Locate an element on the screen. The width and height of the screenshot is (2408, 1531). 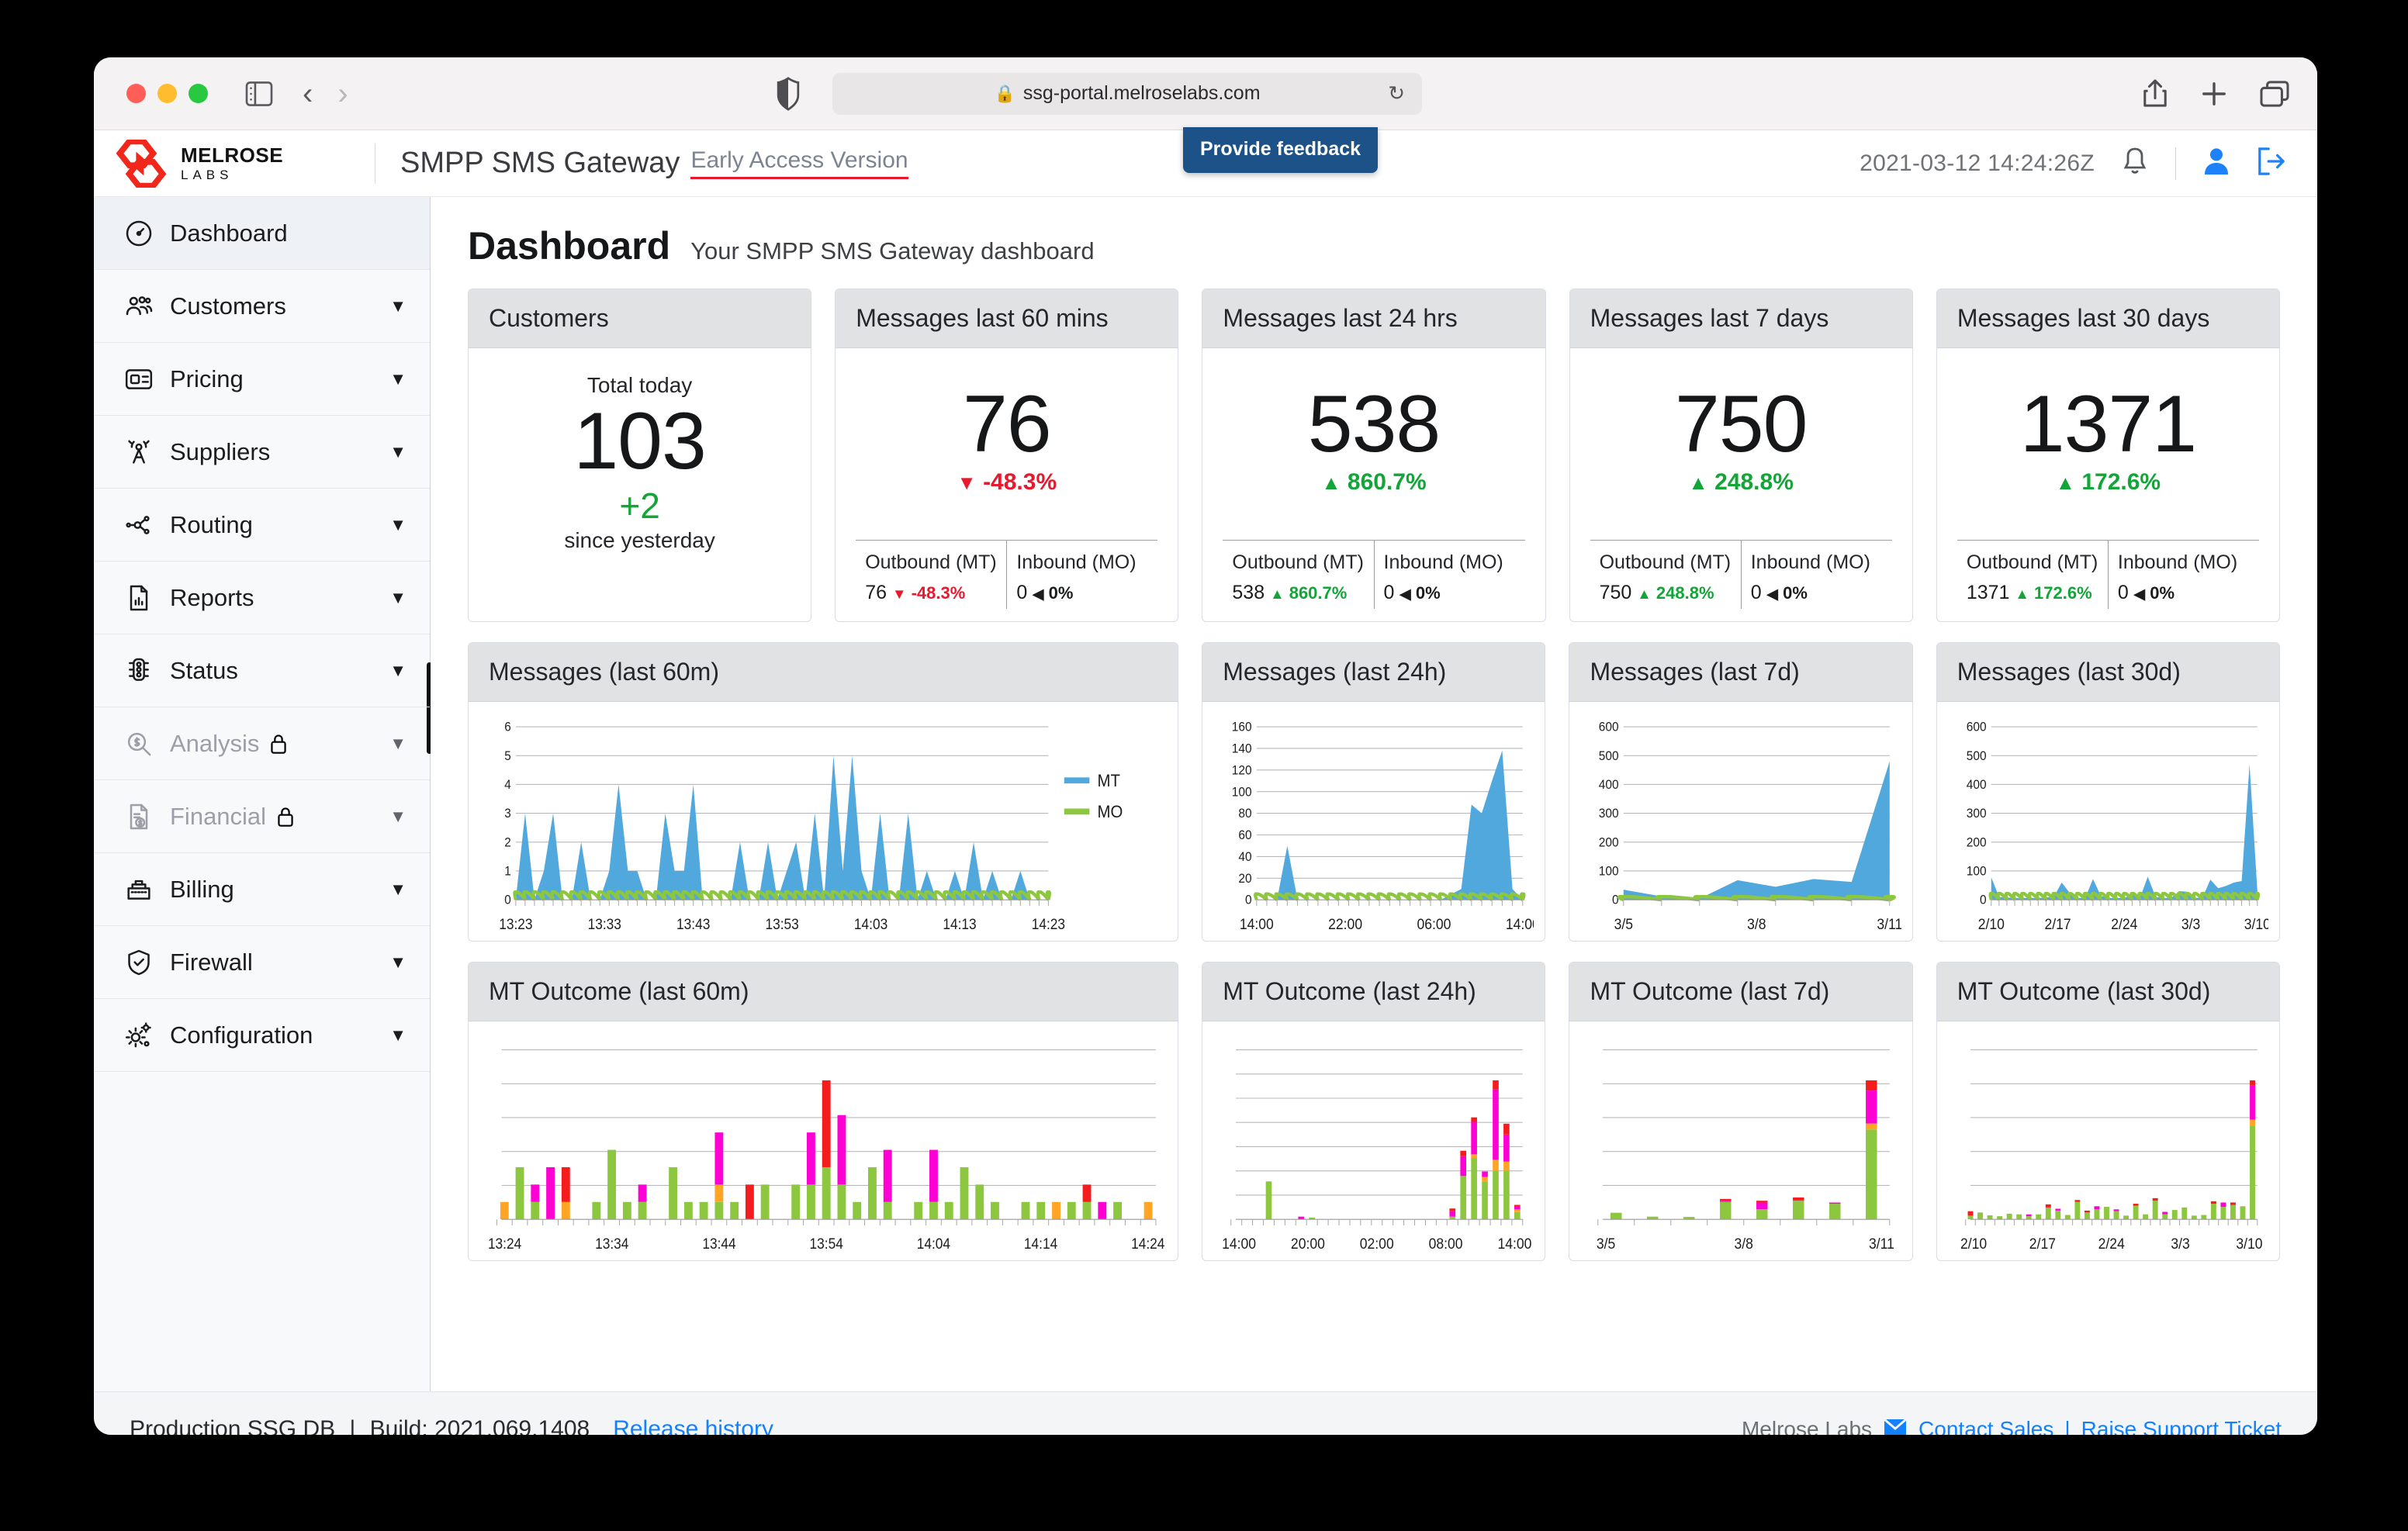
svg-text: 4 is located at coordinates (507, 784).